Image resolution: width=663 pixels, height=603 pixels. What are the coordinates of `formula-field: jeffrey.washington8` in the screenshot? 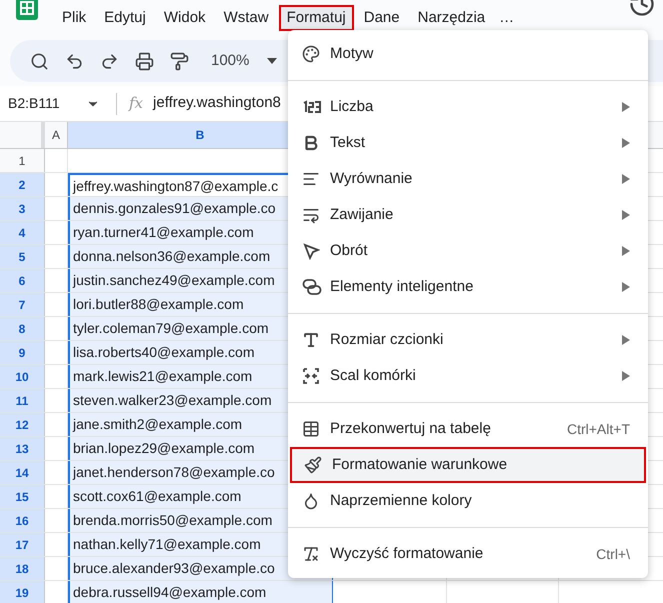 It's located at (217, 103).